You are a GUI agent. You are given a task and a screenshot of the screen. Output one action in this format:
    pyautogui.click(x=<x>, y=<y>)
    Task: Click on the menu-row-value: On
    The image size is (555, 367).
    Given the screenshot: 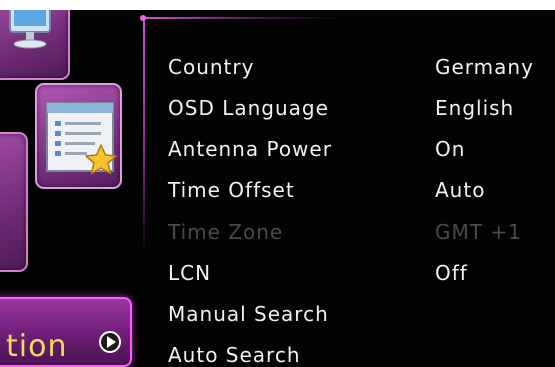 What is the action you would take?
    pyautogui.click(x=450, y=149)
    